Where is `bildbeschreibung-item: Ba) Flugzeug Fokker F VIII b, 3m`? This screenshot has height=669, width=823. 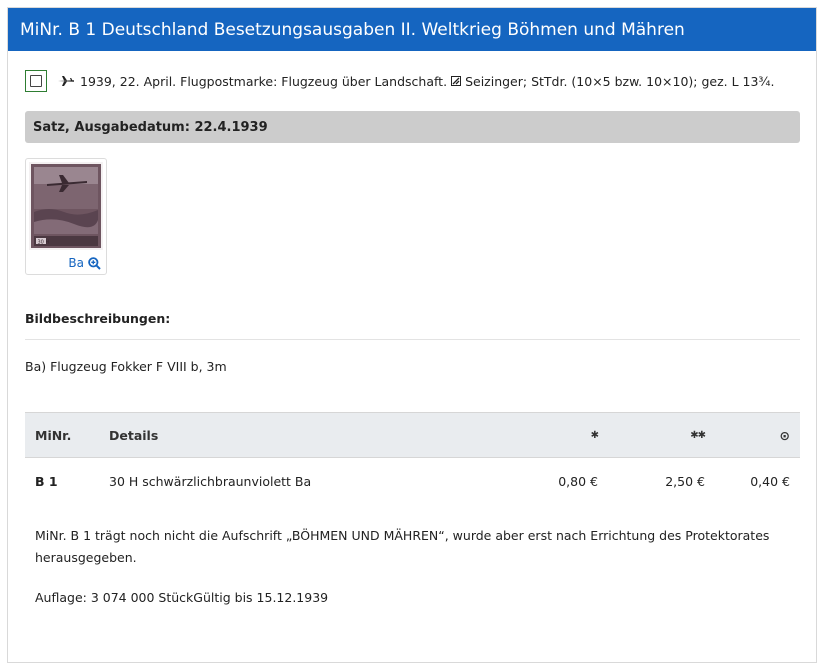 bildbeschreibung-item: Ba) Flugzeug Fokker F VIII b, 3m is located at coordinates (126, 366).